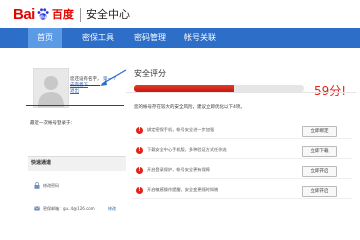  I want to click on quick-channel-header: 快速通道, so click(77, 163).